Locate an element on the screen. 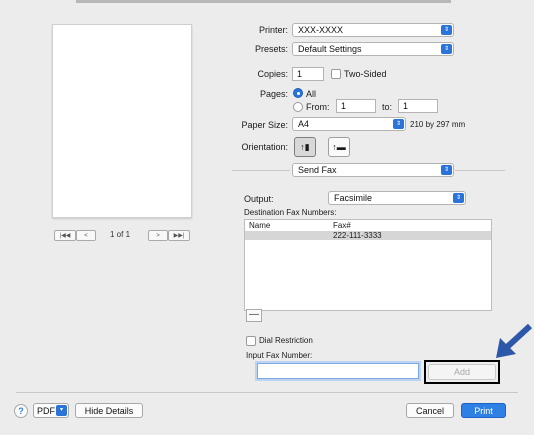 The height and width of the screenshot is (435, 534). section-value: Send Fax is located at coordinates (317, 170).